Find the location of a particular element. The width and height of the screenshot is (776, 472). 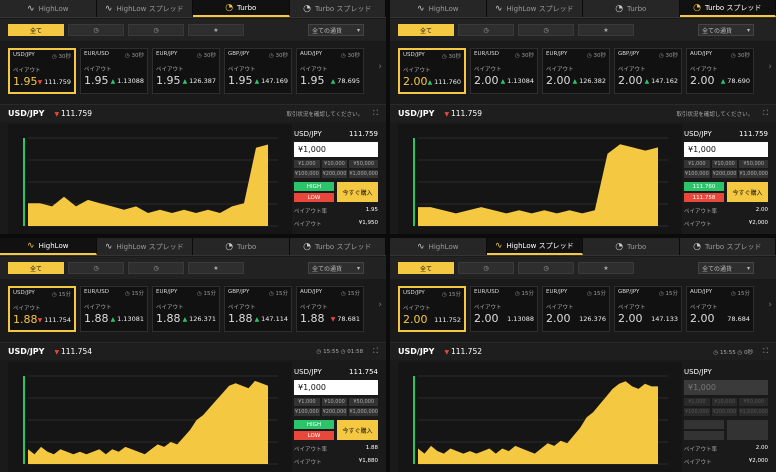

asset-card: GBP/JPY ◷ 30秒 ペイアウト 2.00 ▲ 147.162 is located at coordinates (648, 71).